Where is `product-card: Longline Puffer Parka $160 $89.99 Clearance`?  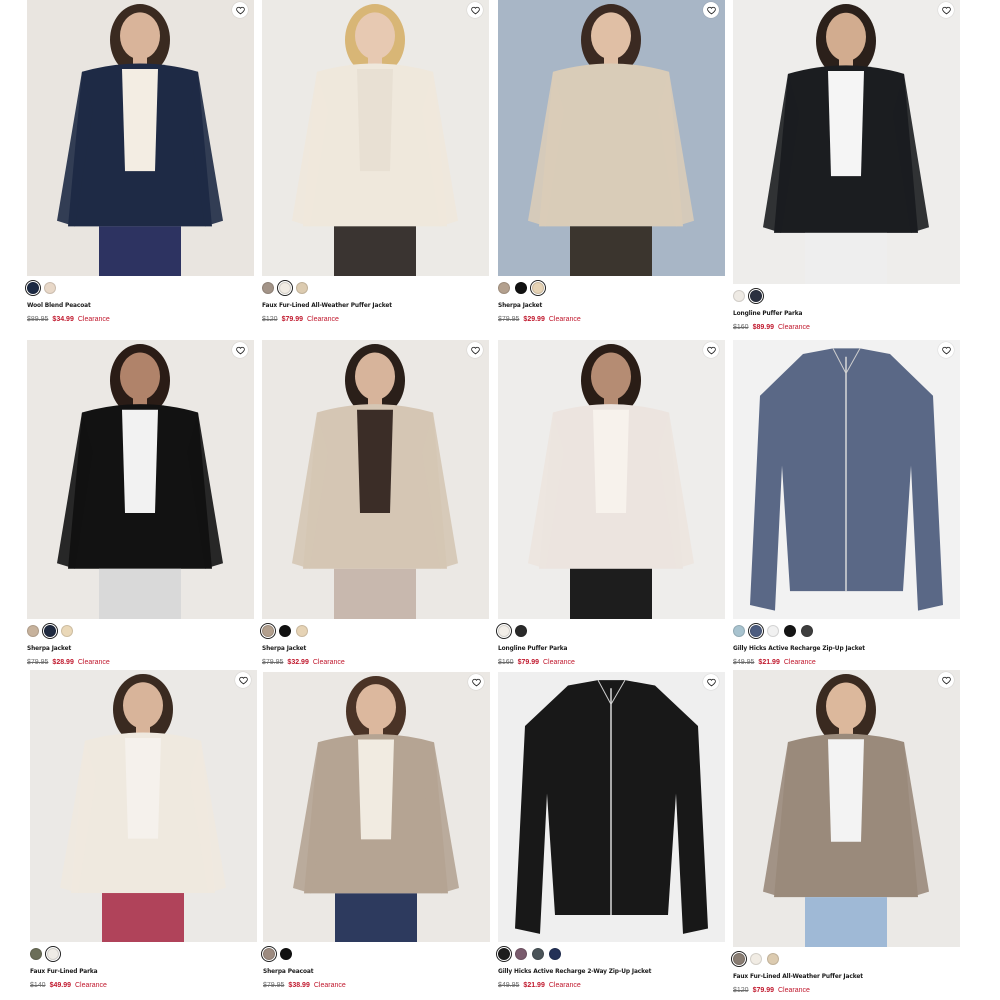 product-card: Longline Puffer Parka $160 $89.99 Clearance is located at coordinates (846, 168).